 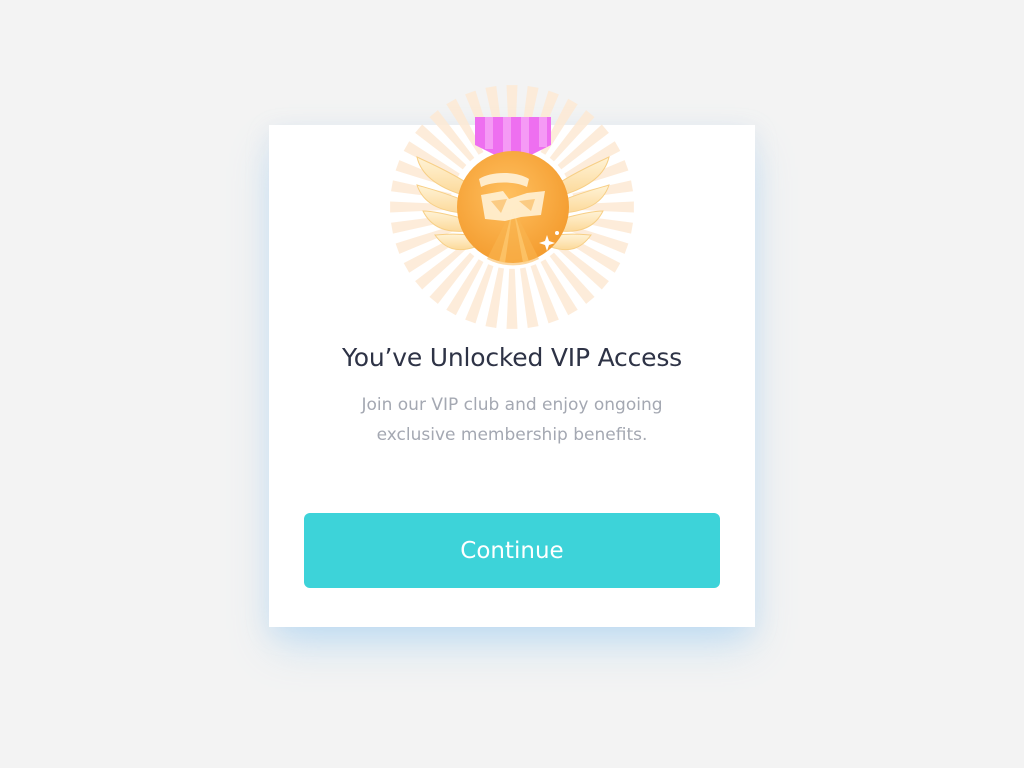 I want to click on description-line-1: Join our VIP club and enjoy ongoing, so click(x=512, y=405).